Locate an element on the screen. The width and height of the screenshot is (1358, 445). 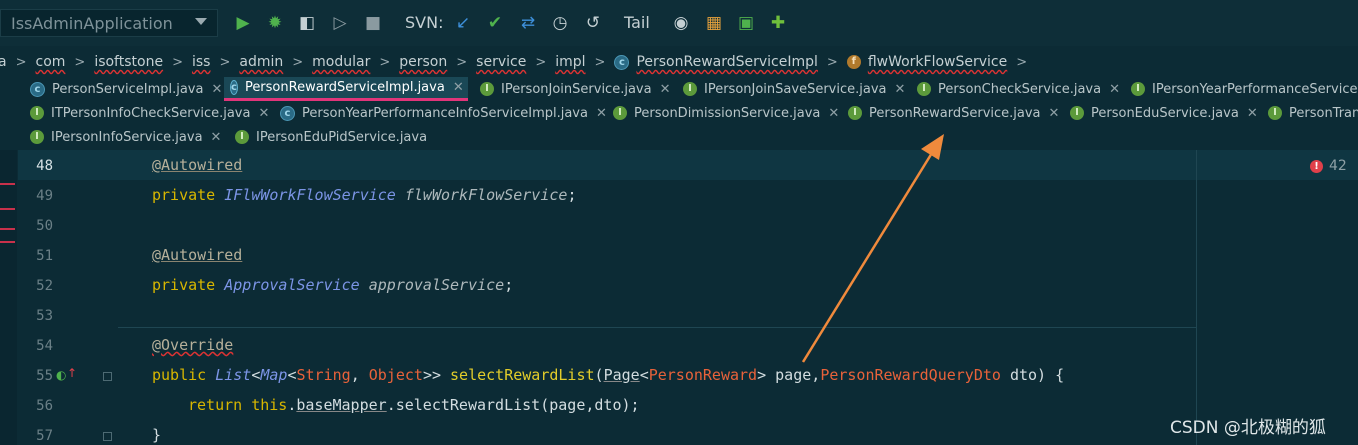
annotation-arrow is located at coordinates (872, 248).